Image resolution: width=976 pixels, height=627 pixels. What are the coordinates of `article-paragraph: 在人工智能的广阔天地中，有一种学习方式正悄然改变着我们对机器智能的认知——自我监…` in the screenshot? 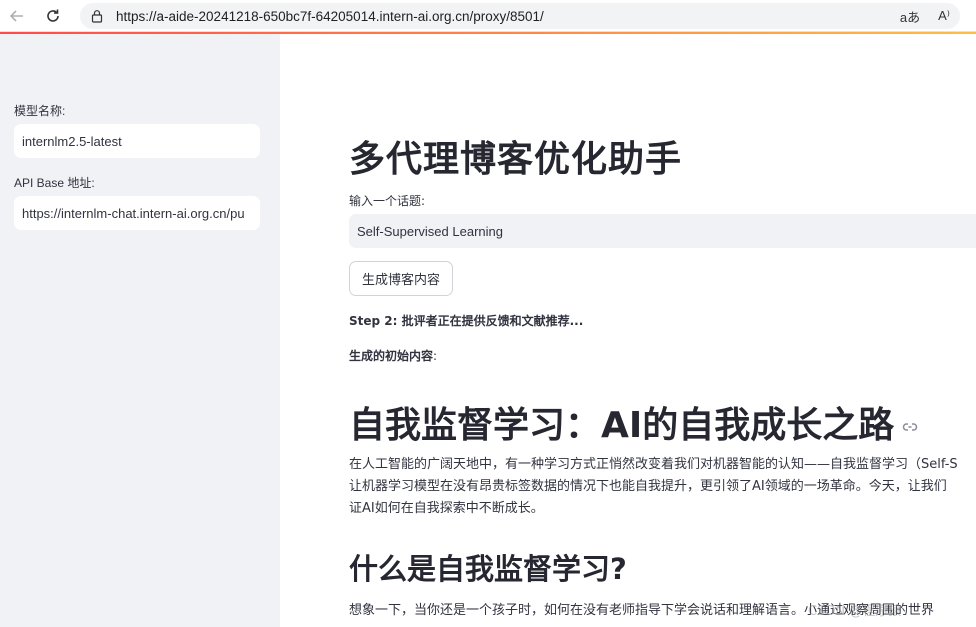 It's located at (662, 487).